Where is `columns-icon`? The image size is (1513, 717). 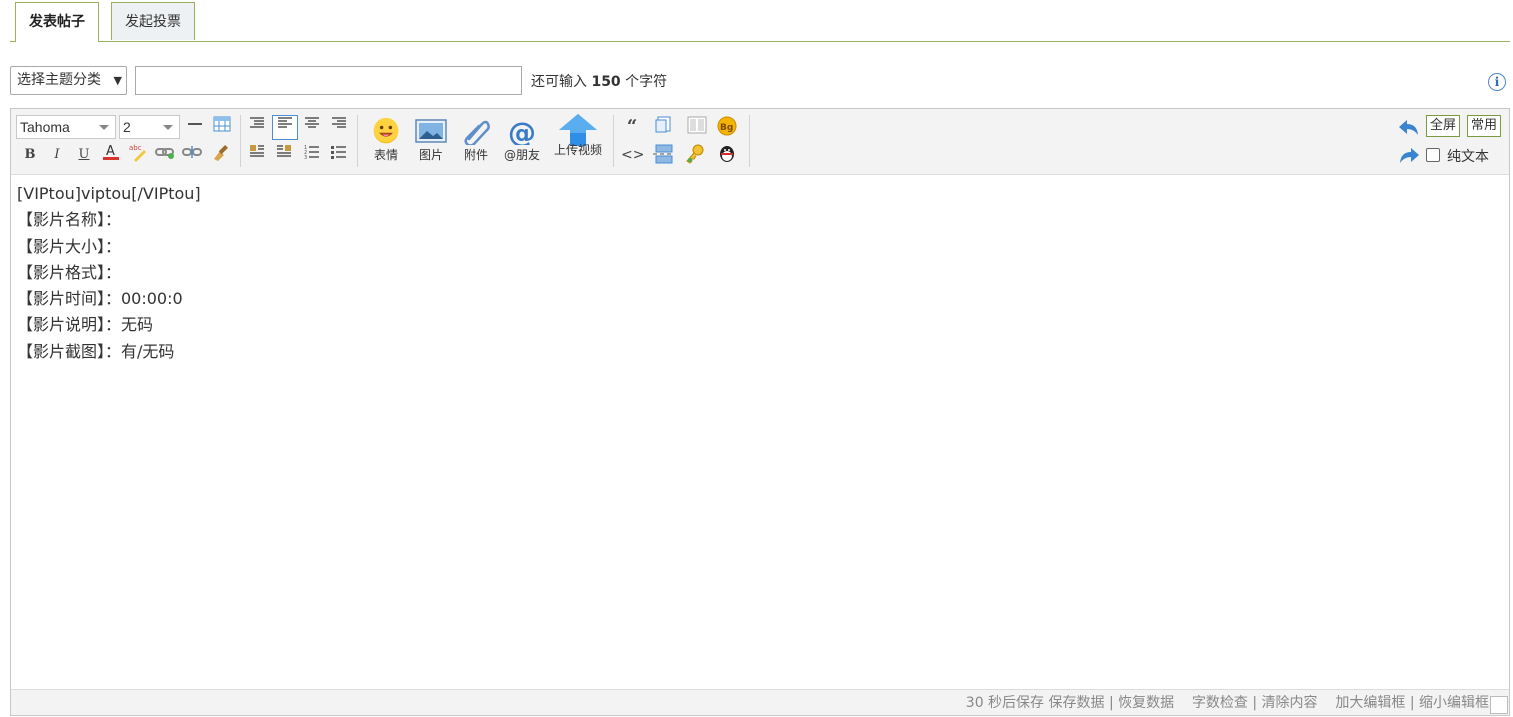
columns-icon is located at coordinates (697, 127).